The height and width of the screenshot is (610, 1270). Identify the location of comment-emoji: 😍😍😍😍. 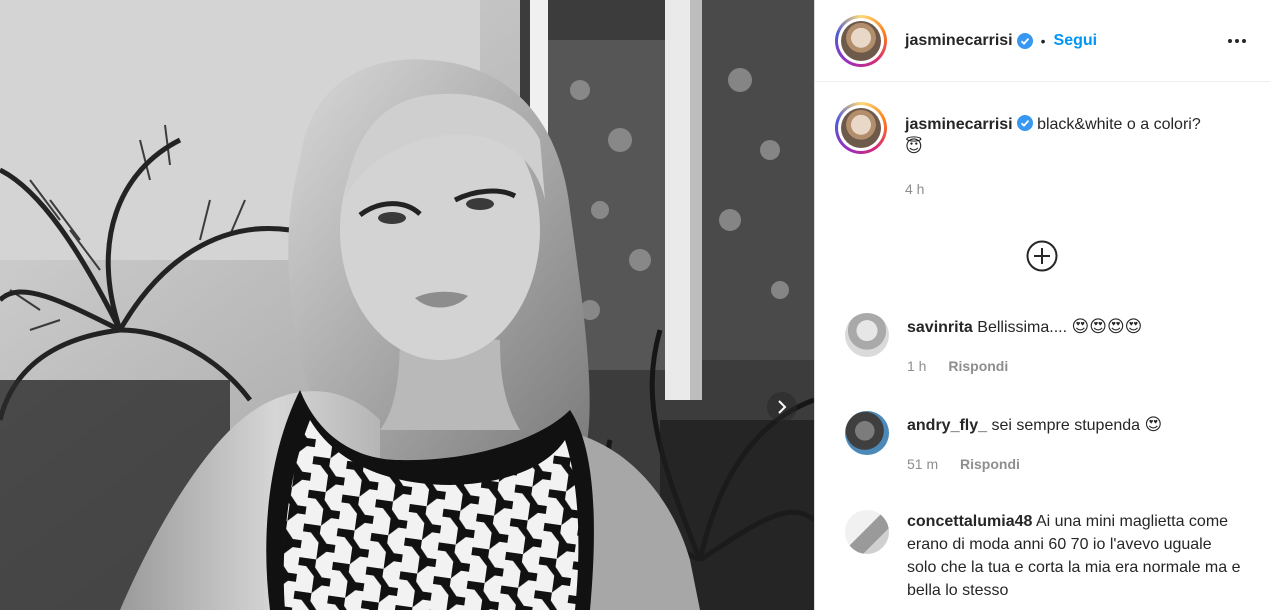
(1107, 327).